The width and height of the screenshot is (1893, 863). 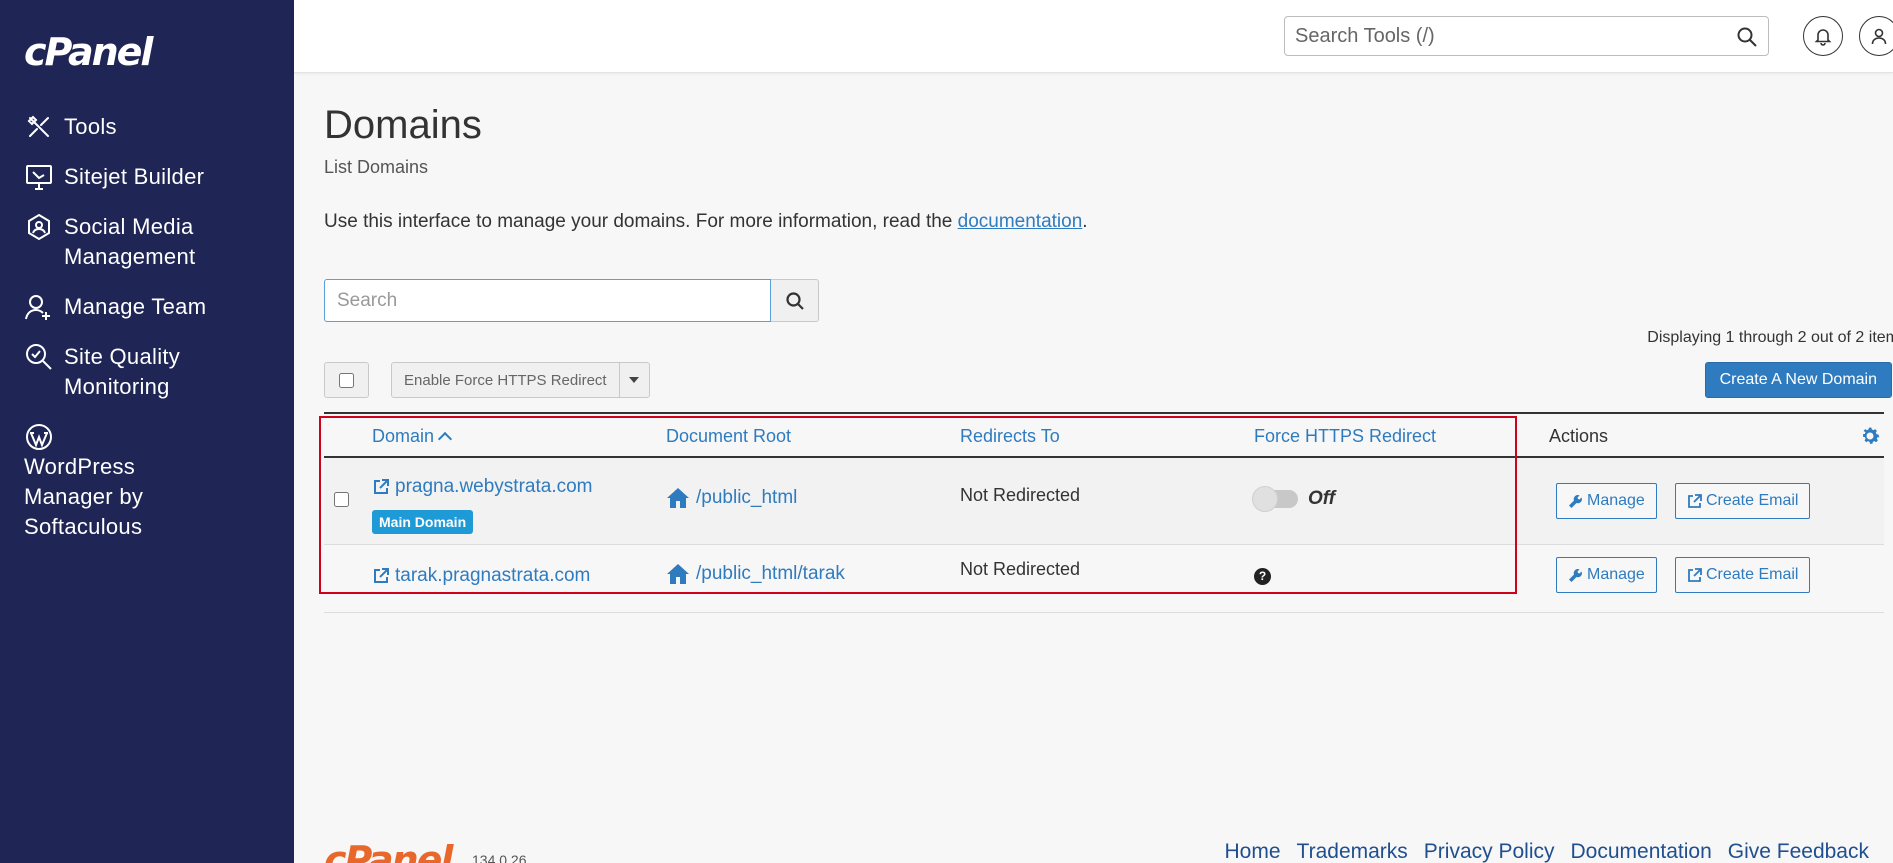 What do you see at coordinates (1879, 36) in the screenshot?
I see `user-icon` at bounding box center [1879, 36].